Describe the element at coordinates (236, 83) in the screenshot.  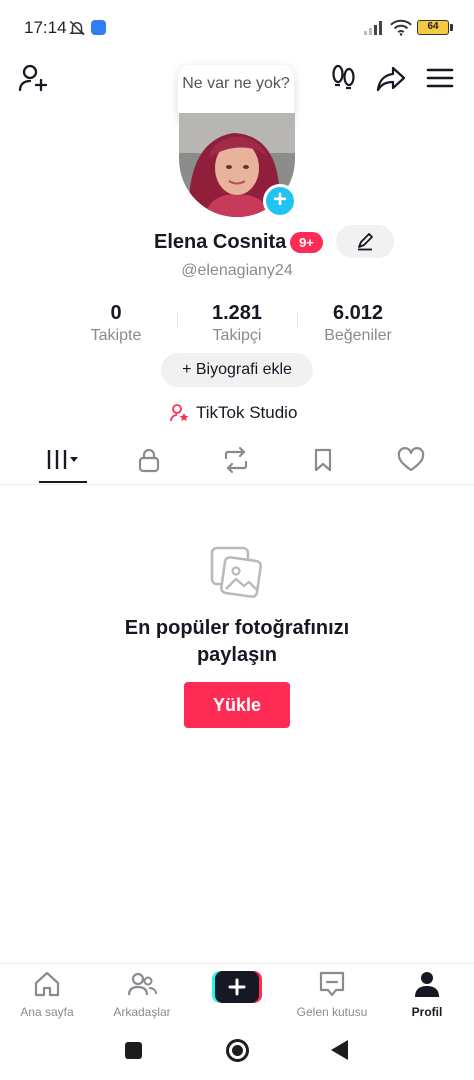
I see `tooltip-text: Ne var ne yok?` at that location.